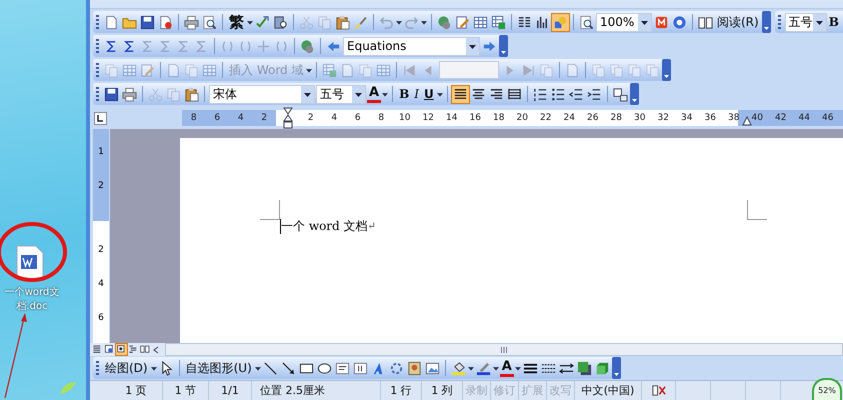  Describe the element at coordinates (68, 388) in the screenshot. I see `leaf-icon` at that location.